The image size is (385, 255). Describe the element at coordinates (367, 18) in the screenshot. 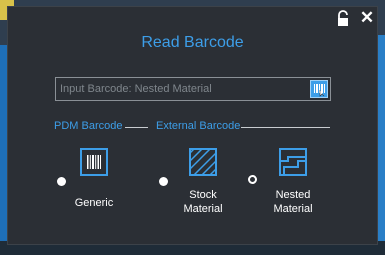

I see `close-button: ✕` at that location.